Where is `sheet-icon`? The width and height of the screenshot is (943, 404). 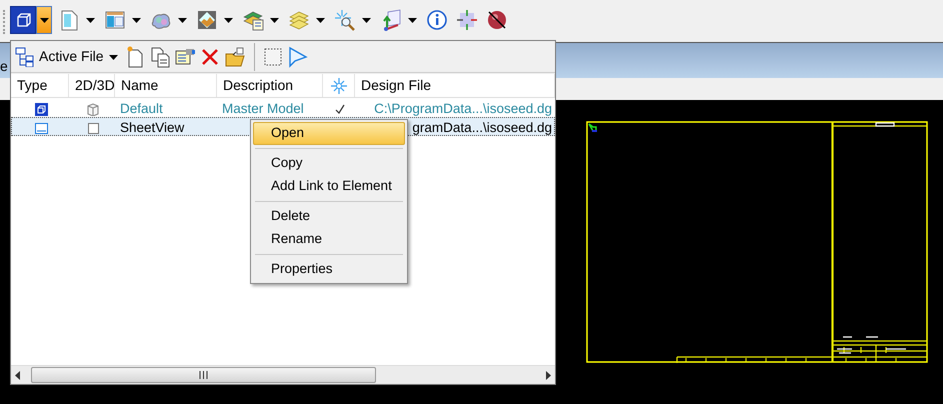
sheet-icon is located at coordinates (41, 128).